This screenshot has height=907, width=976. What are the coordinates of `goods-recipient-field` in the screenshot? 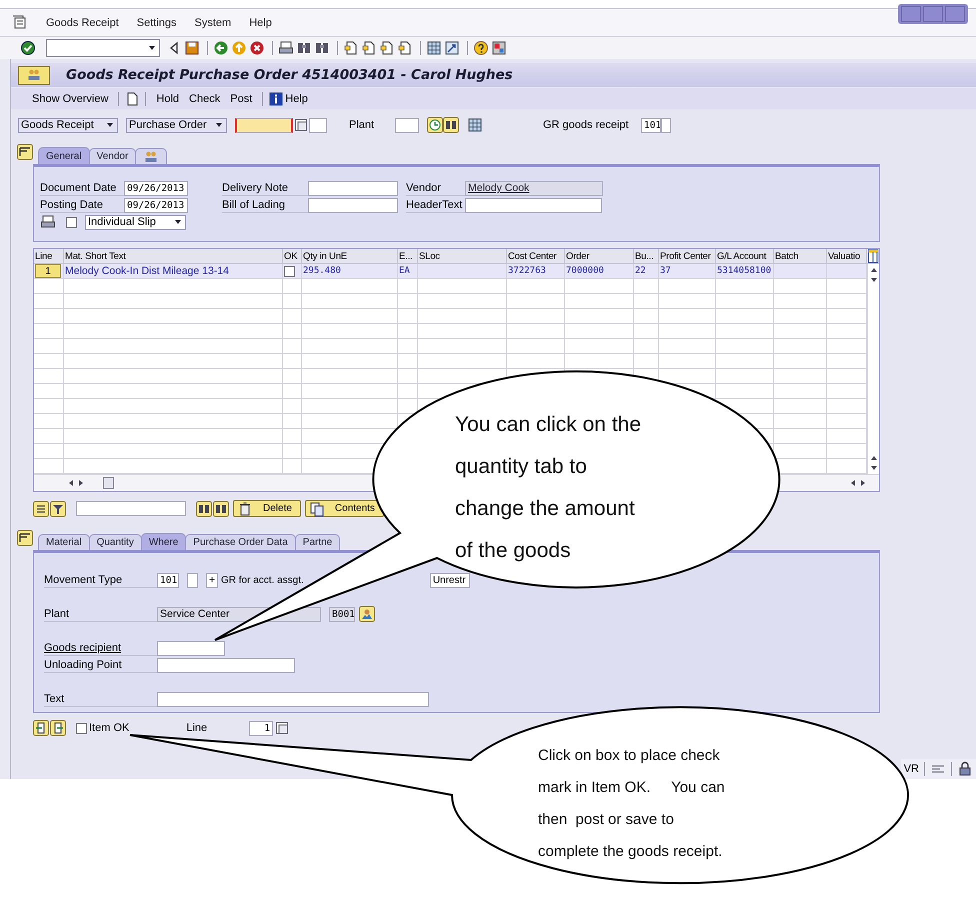 It's located at (191, 648).